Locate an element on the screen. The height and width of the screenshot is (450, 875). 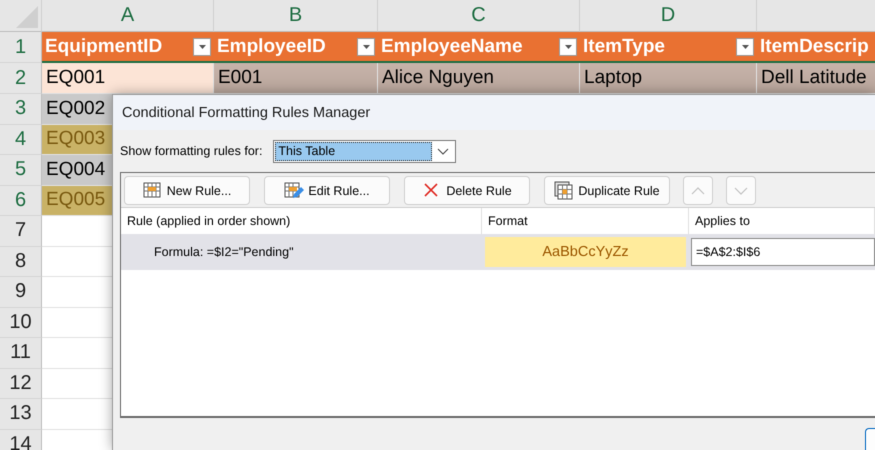
row-header: 6 is located at coordinates (21, 201).